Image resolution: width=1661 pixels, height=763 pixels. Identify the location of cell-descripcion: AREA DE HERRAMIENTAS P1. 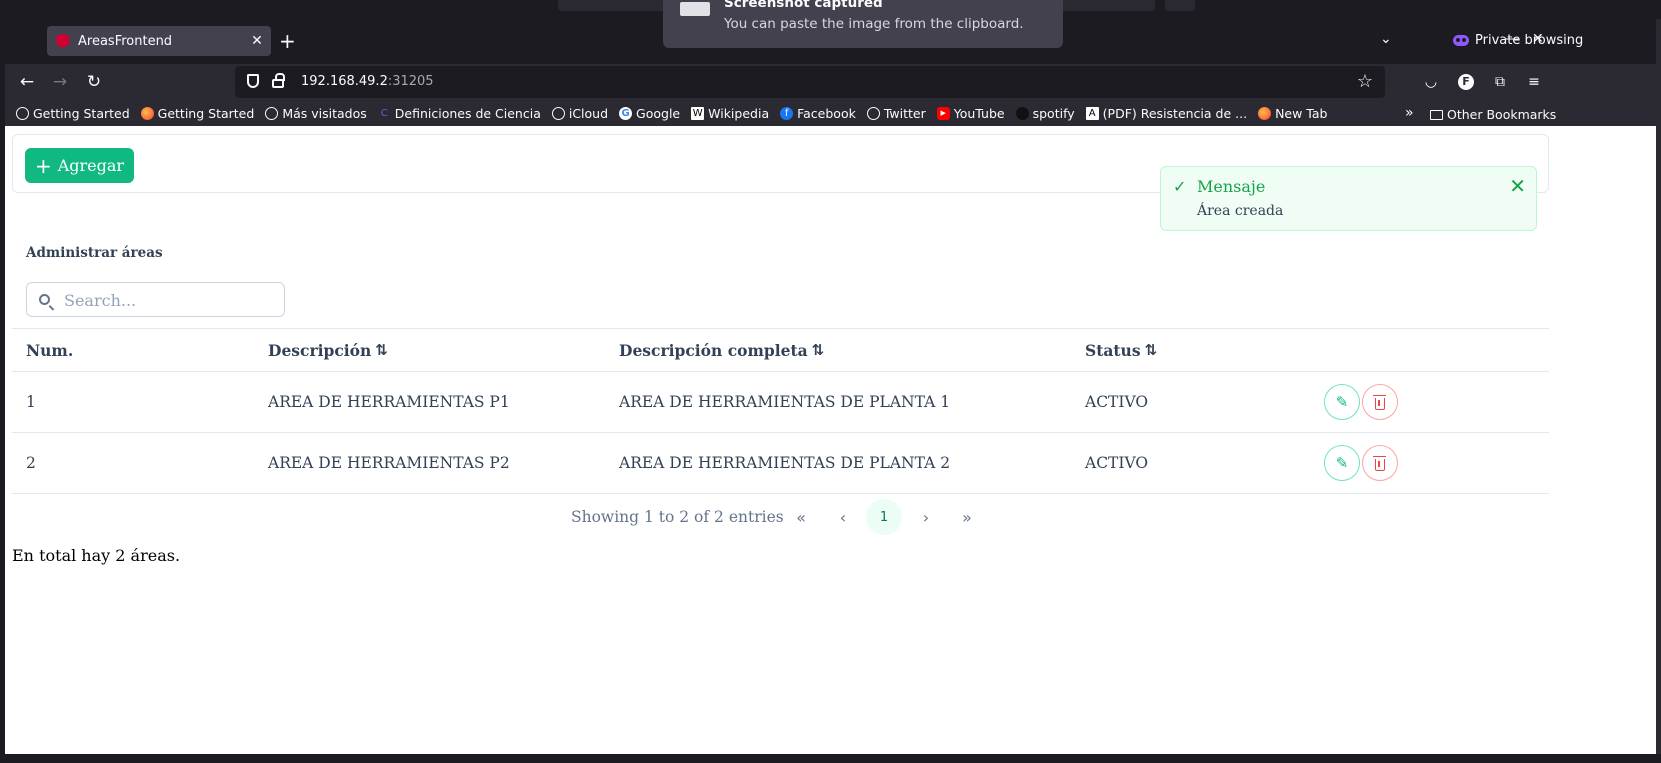
(389, 402).